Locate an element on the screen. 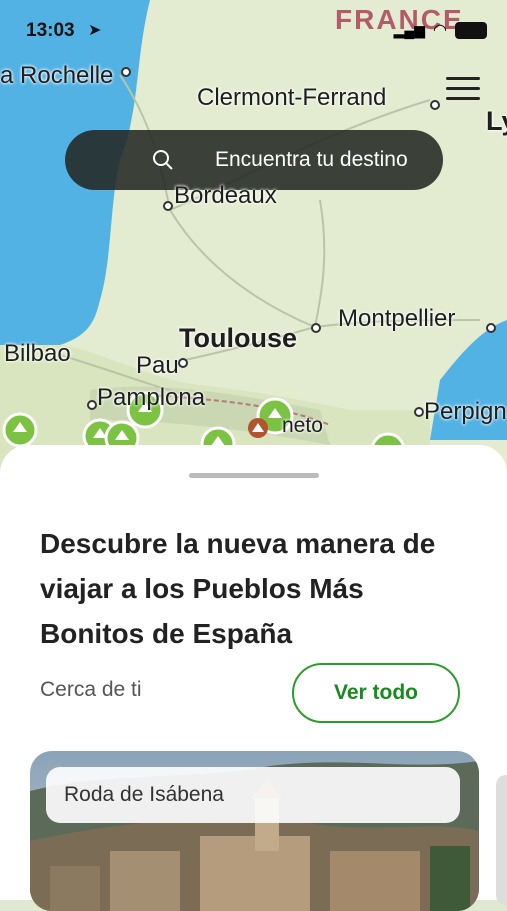 The height and width of the screenshot is (911, 507). signal-icon: ▂▄▆ is located at coordinates (409, 29).